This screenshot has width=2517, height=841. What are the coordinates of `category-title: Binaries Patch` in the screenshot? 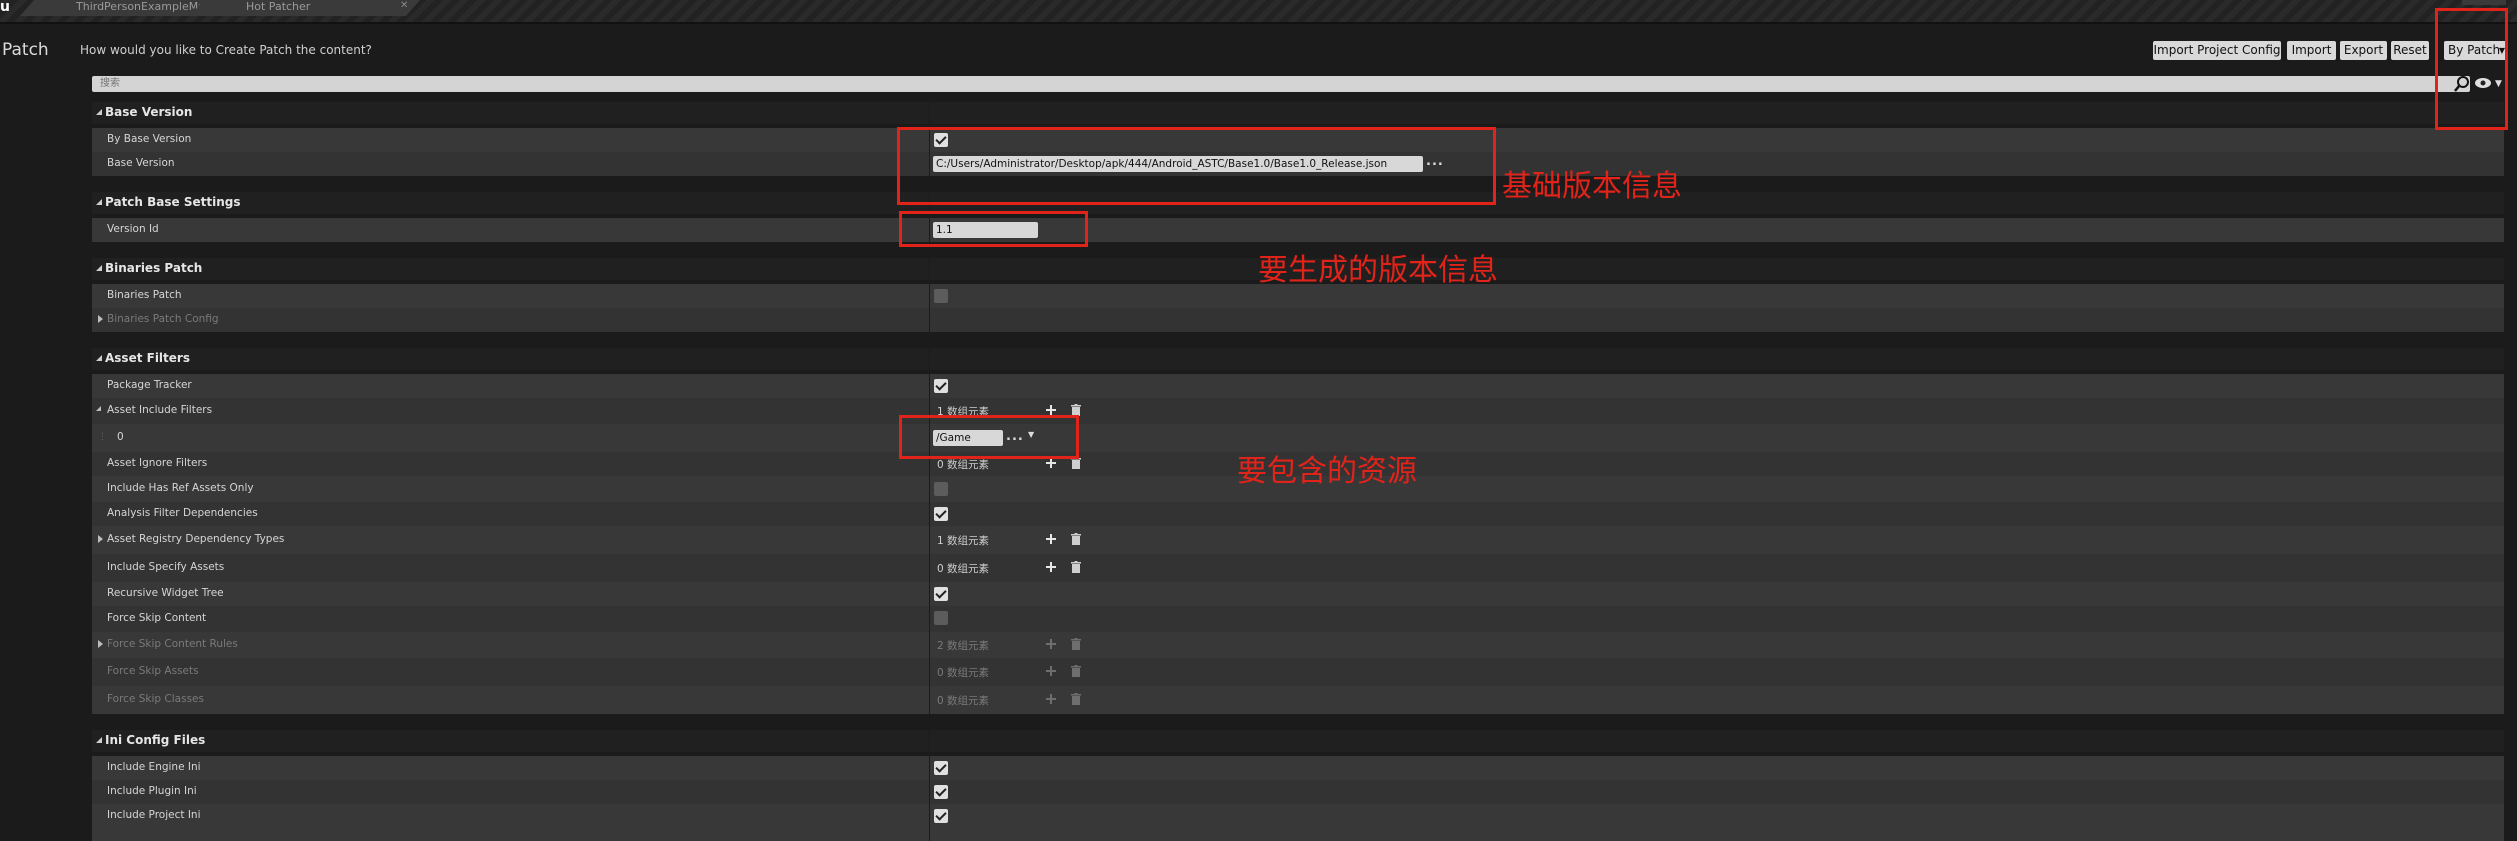 It's located at (154, 268).